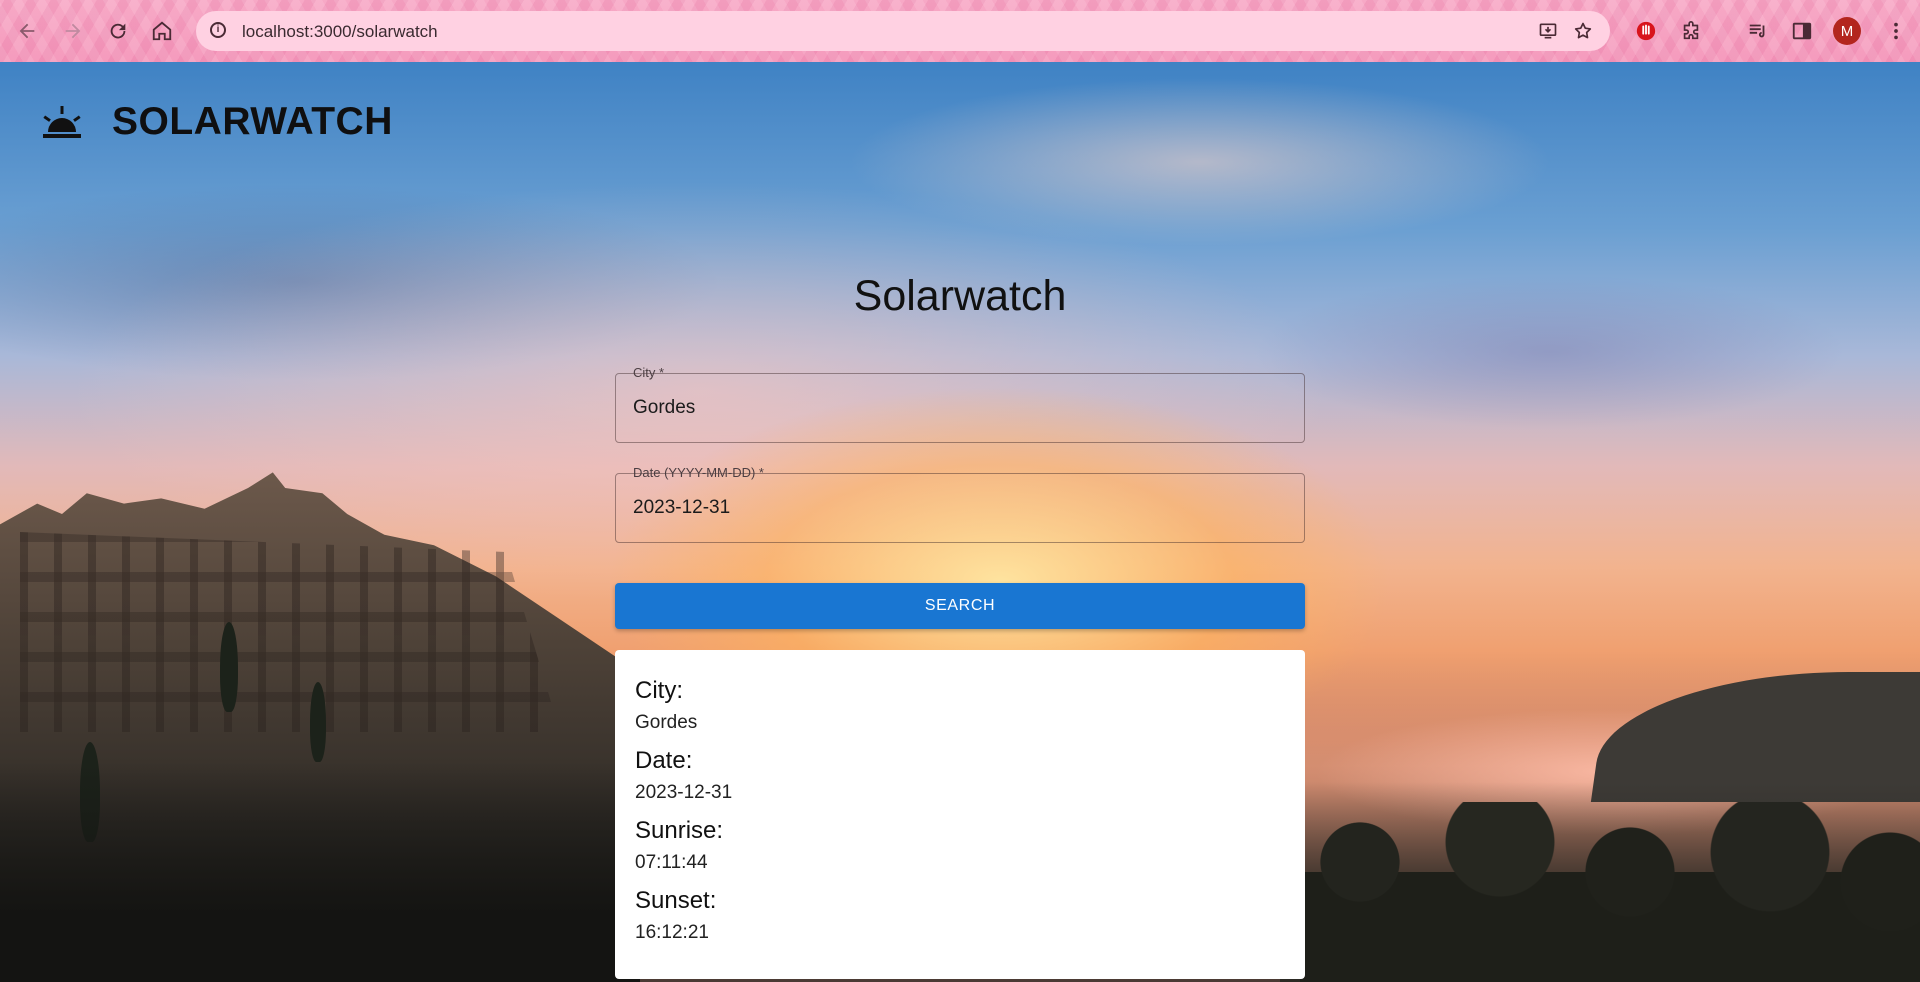 Image resolution: width=1920 pixels, height=982 pixels. I want to click on result-sunrise-label: Sunrise:, so click(679, 830).